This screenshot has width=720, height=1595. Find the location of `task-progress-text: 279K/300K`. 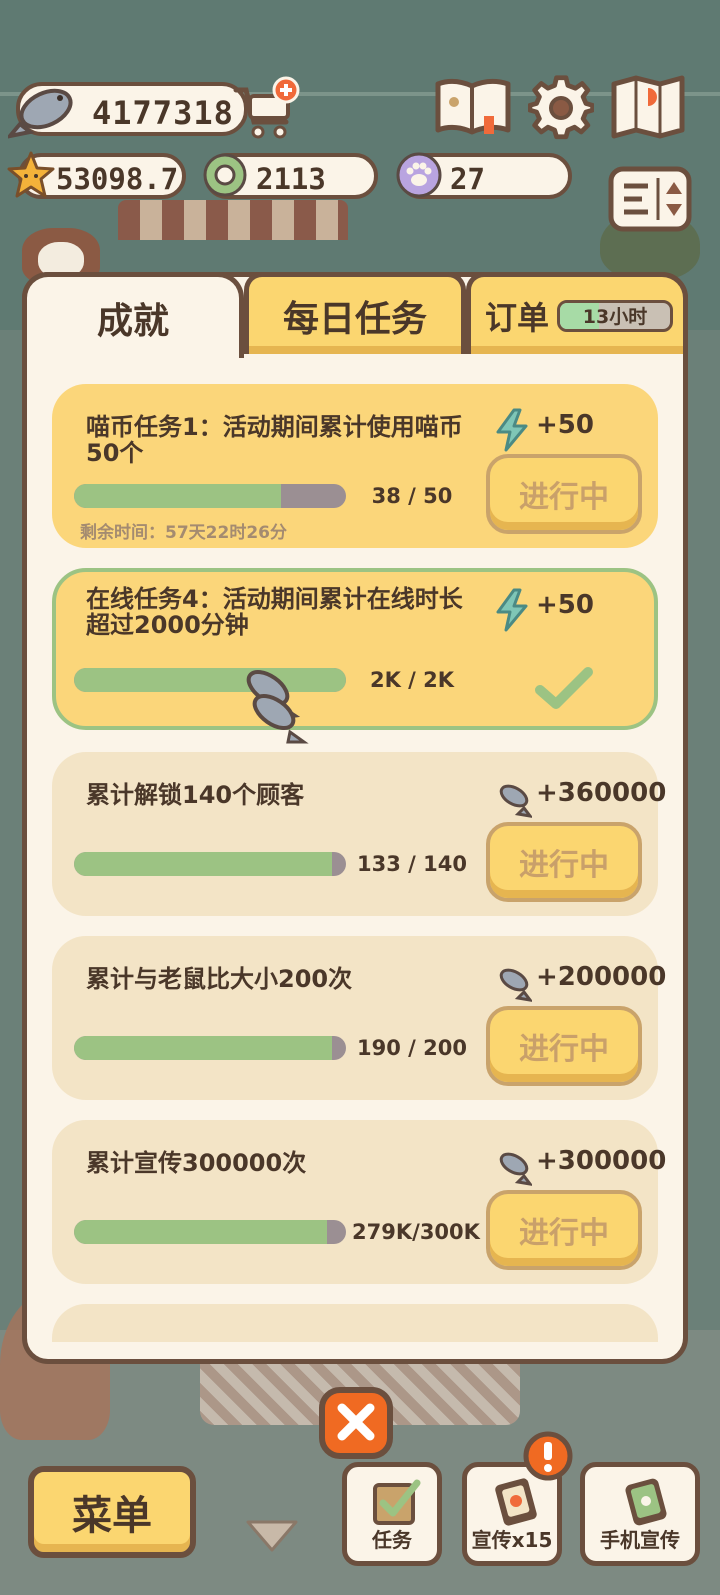

task-progress-text: 279K/300K is located at coordinates (416, 1232).